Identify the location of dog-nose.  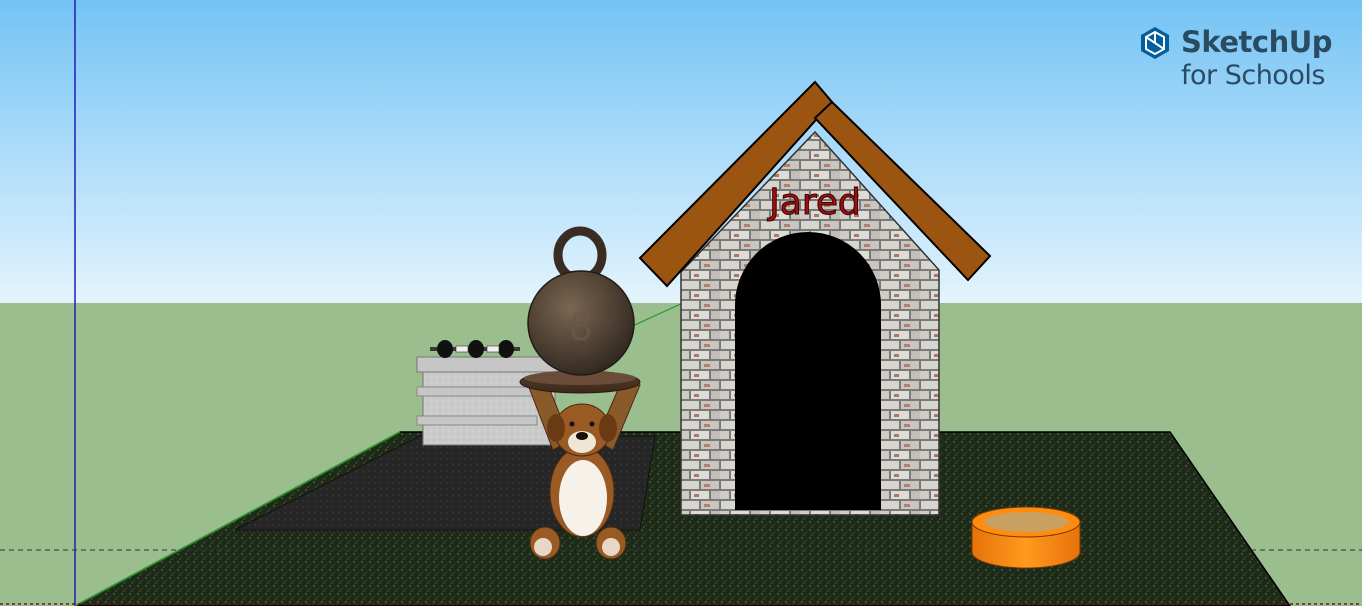
(582, 436).